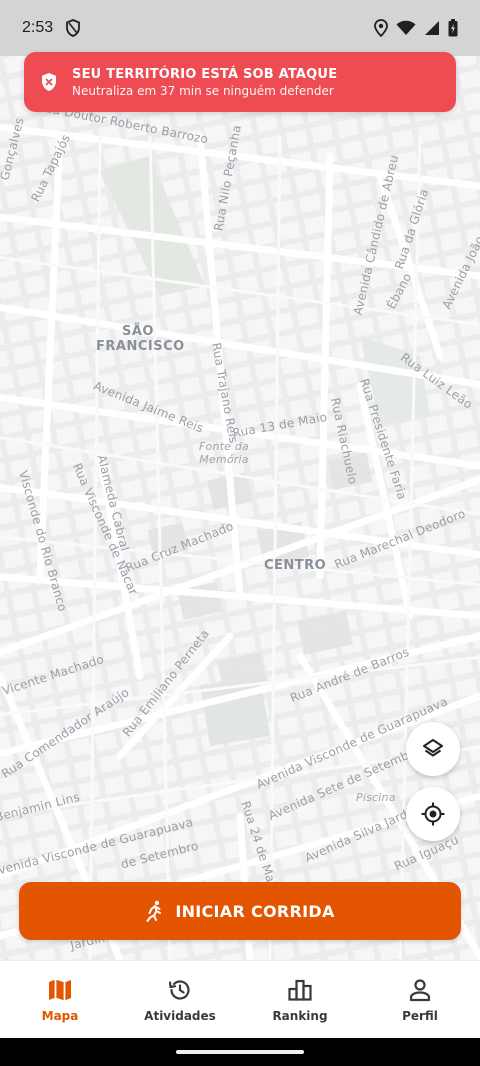 The width and height of the screenshot is (480, 1066). Describe the element at coordinates (381, 28) in the screenshot. I see `location-status-icon` at that location.